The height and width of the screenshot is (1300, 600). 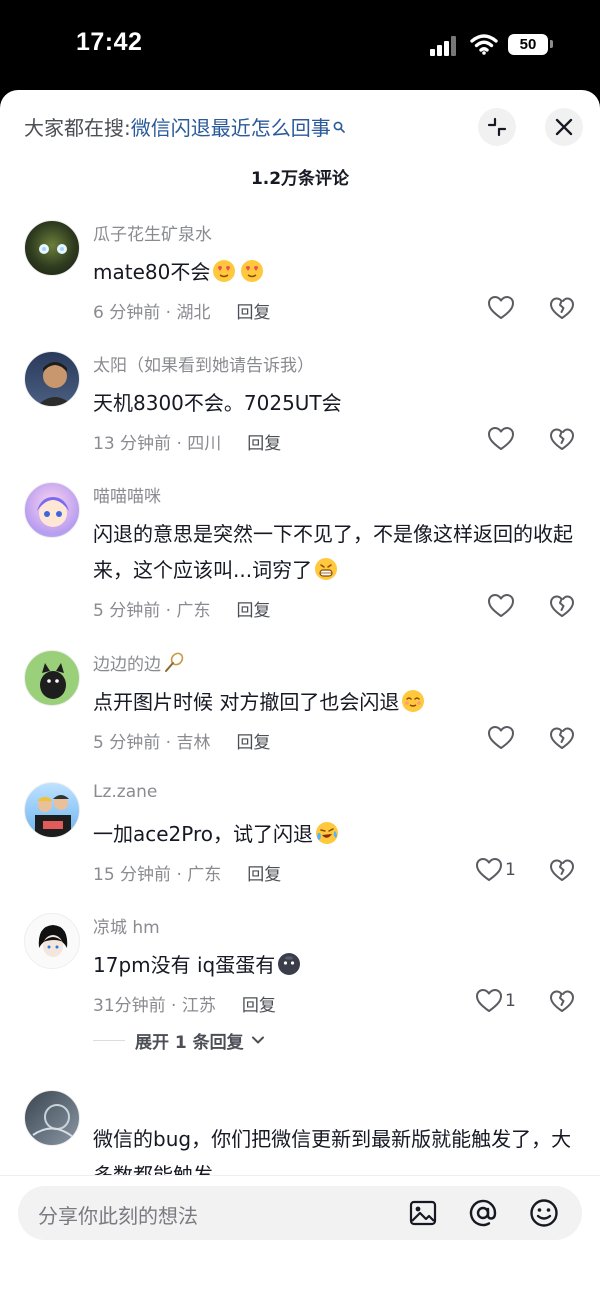 I want to click on status-time: 17:42, so click(x=109, y=42).